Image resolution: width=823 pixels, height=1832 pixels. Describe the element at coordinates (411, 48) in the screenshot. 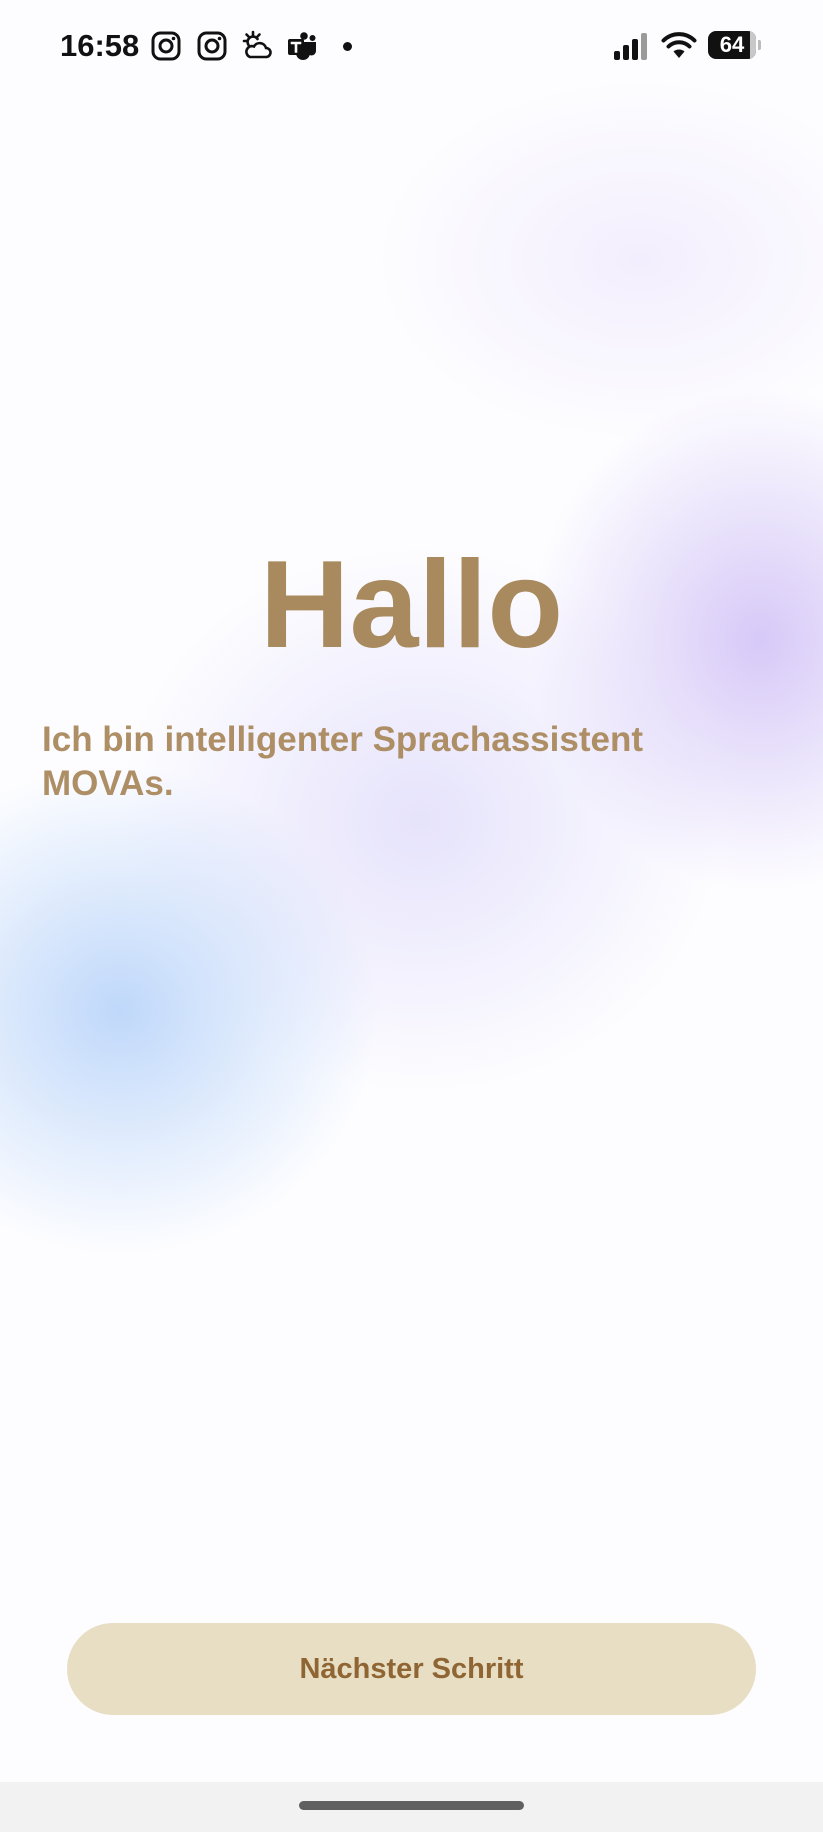

I see `status-bar: 16:58 64` at that location.